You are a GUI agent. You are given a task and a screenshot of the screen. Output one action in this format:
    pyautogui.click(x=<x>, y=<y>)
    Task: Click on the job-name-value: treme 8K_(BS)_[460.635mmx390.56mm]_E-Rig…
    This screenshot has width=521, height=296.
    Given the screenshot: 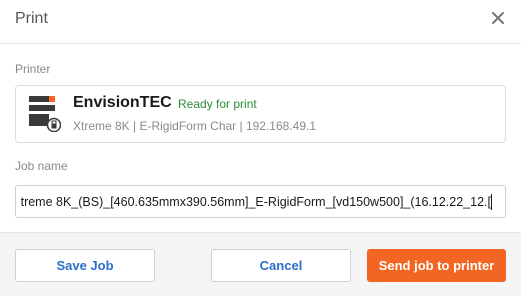 What is the action you would take?
    pyautogui.click(x=255, y=202)
    